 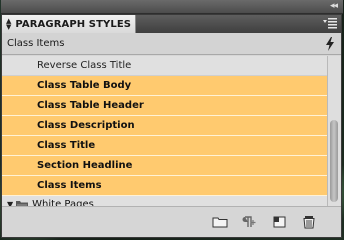 What do you see at coordinates (165, 186) in the screenshot?
I see `list-item: Class Items` at bounding box center [165, 186].